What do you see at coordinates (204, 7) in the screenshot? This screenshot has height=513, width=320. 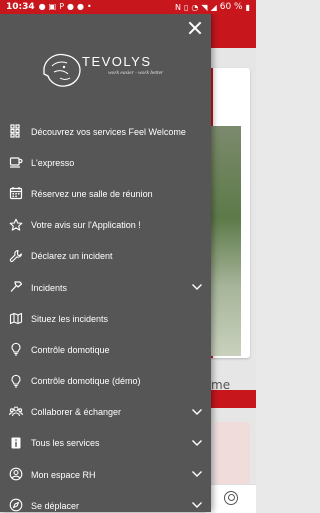 I see `wifi-icon: ◥` at bounding box center [204, 7].